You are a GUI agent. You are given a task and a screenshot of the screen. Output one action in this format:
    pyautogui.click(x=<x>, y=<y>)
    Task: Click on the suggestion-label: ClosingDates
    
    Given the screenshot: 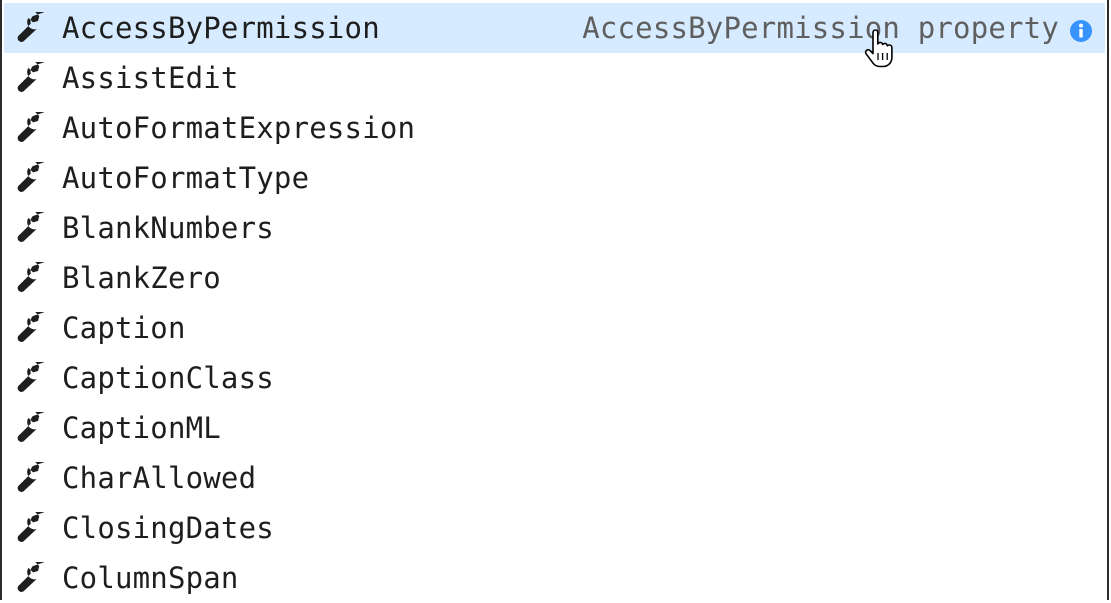 What is the action you would take?
    pyautogui.click(x=168, y=528)
    